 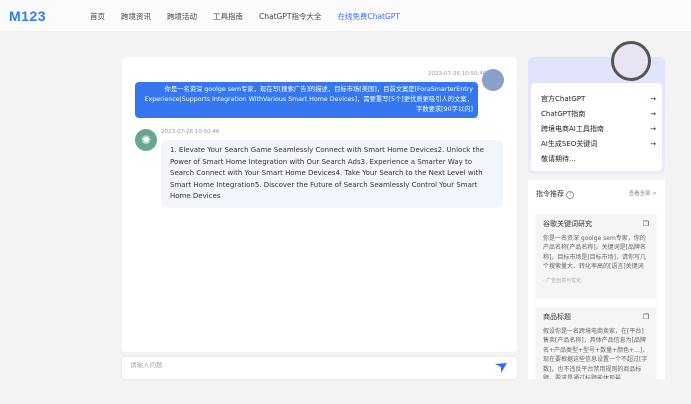 I want to click on logo: M123, so click(x=27, y=16).